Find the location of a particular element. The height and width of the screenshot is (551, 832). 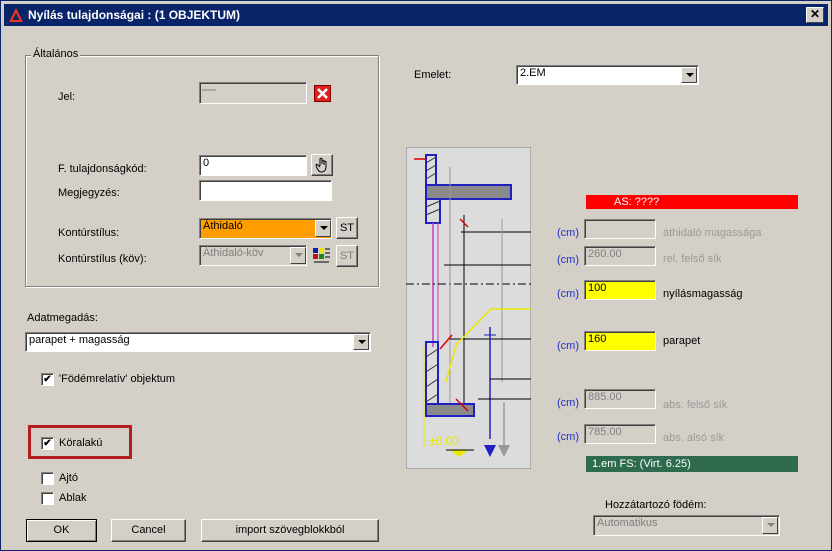

data-entry-select: parapet + magasság is located at coordinates (198, 342).